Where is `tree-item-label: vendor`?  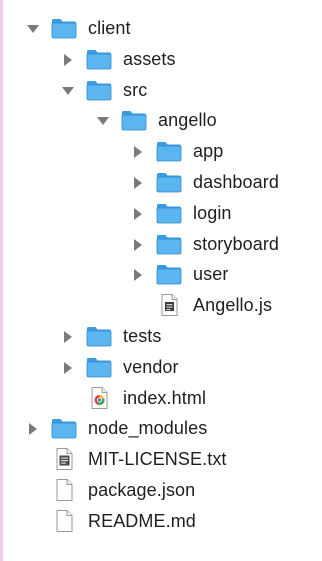 tree-item-label: vendor is located at coordinates (151, 366).